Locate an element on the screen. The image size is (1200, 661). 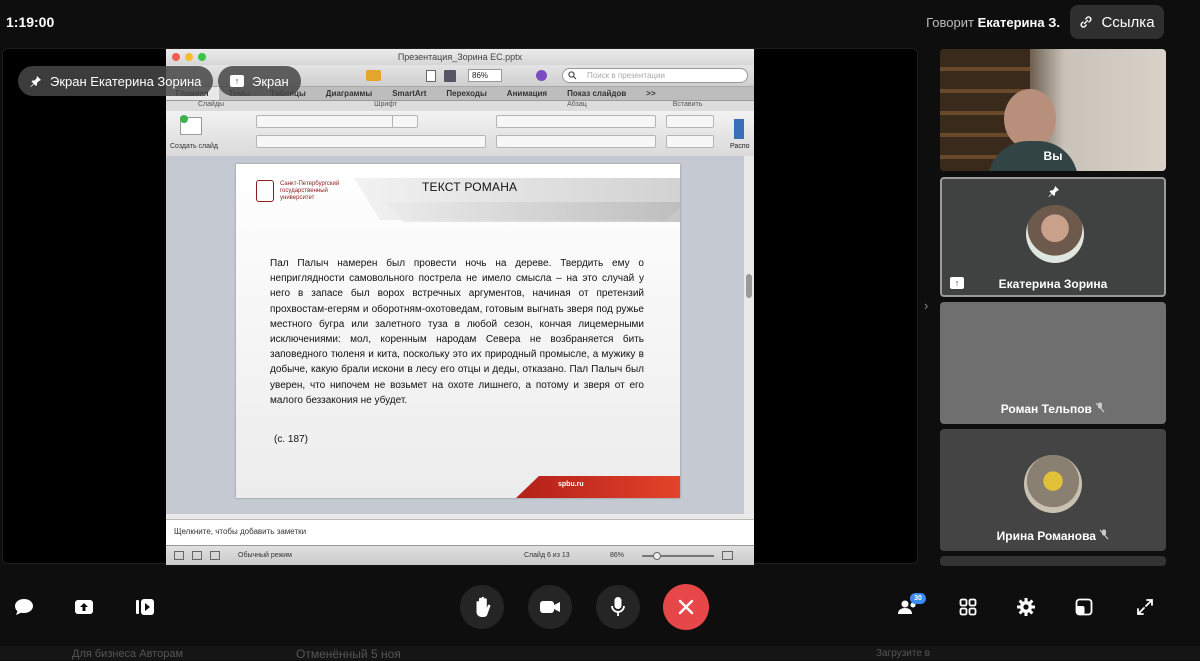
font-size-select is located at coordinates (405, 121).